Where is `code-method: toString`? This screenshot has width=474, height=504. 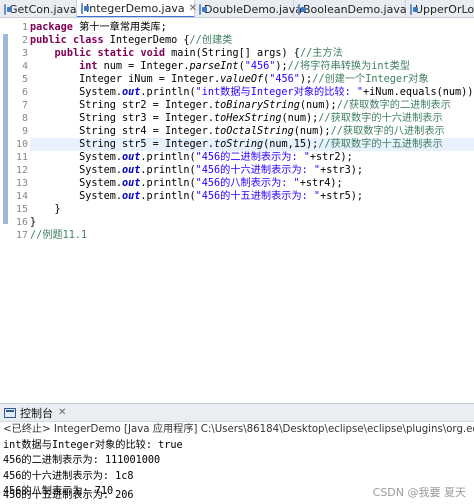
code-method: toString is located at coordinates (239, 144).